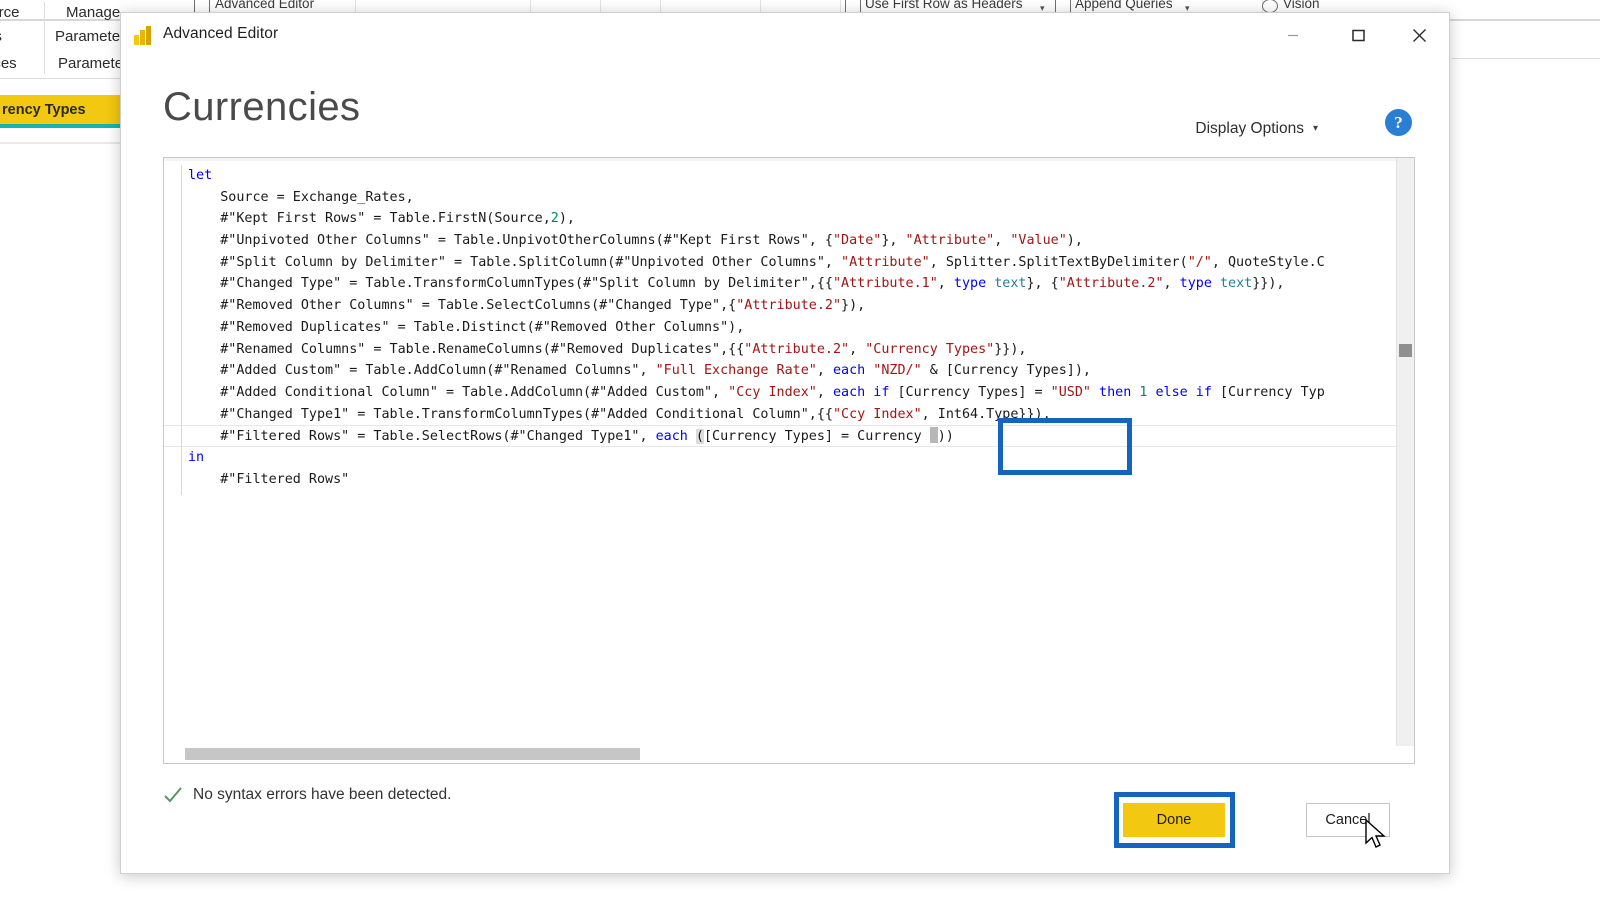  Describe the element at coordinates (90, 36) in the screenshot. I see `ribbon-group-label: Parameter` at that location.